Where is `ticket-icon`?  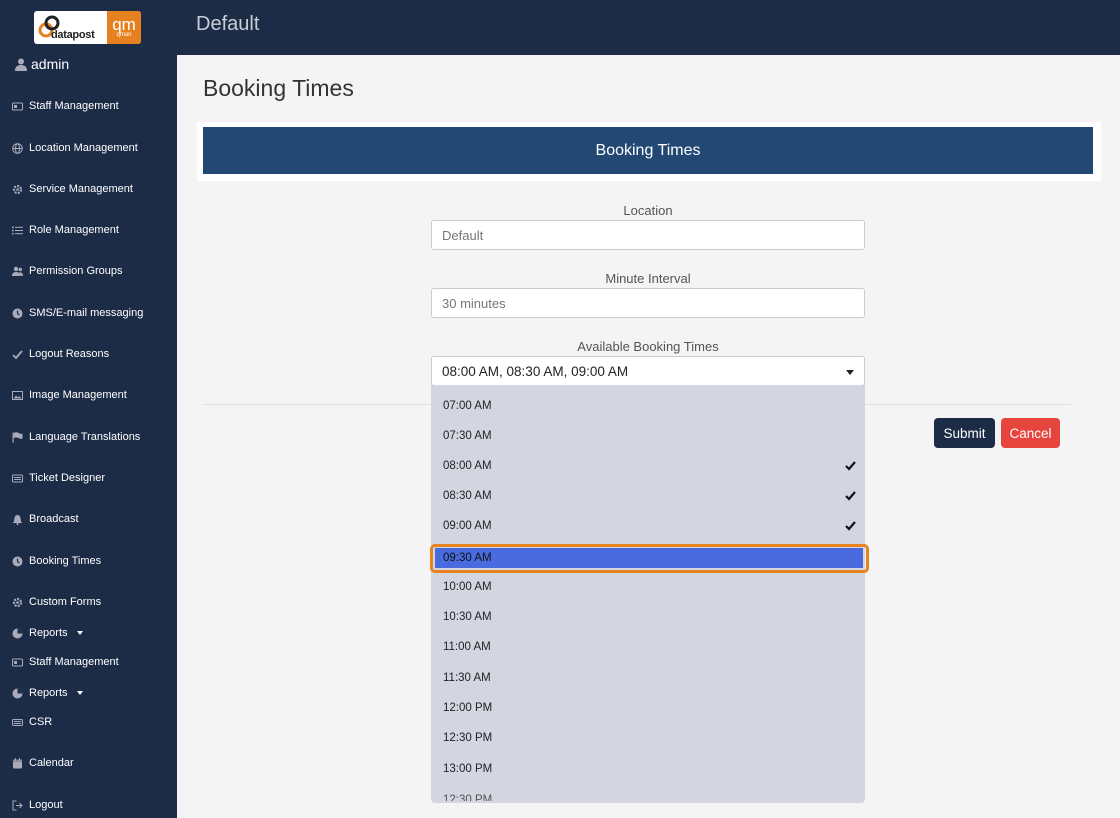 ticket-icon is located at coordinates (17, 478).